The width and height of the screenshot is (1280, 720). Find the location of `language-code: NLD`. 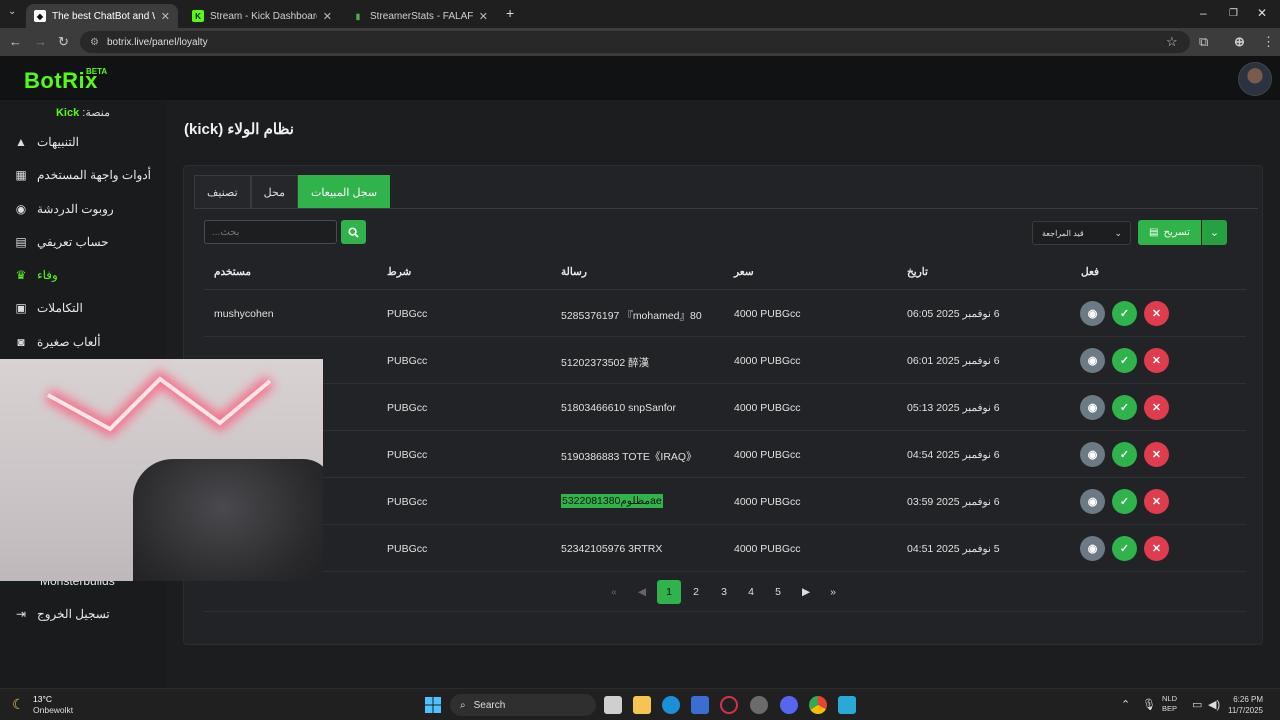

language-code: NLD is located at coordinates (1170, 698).